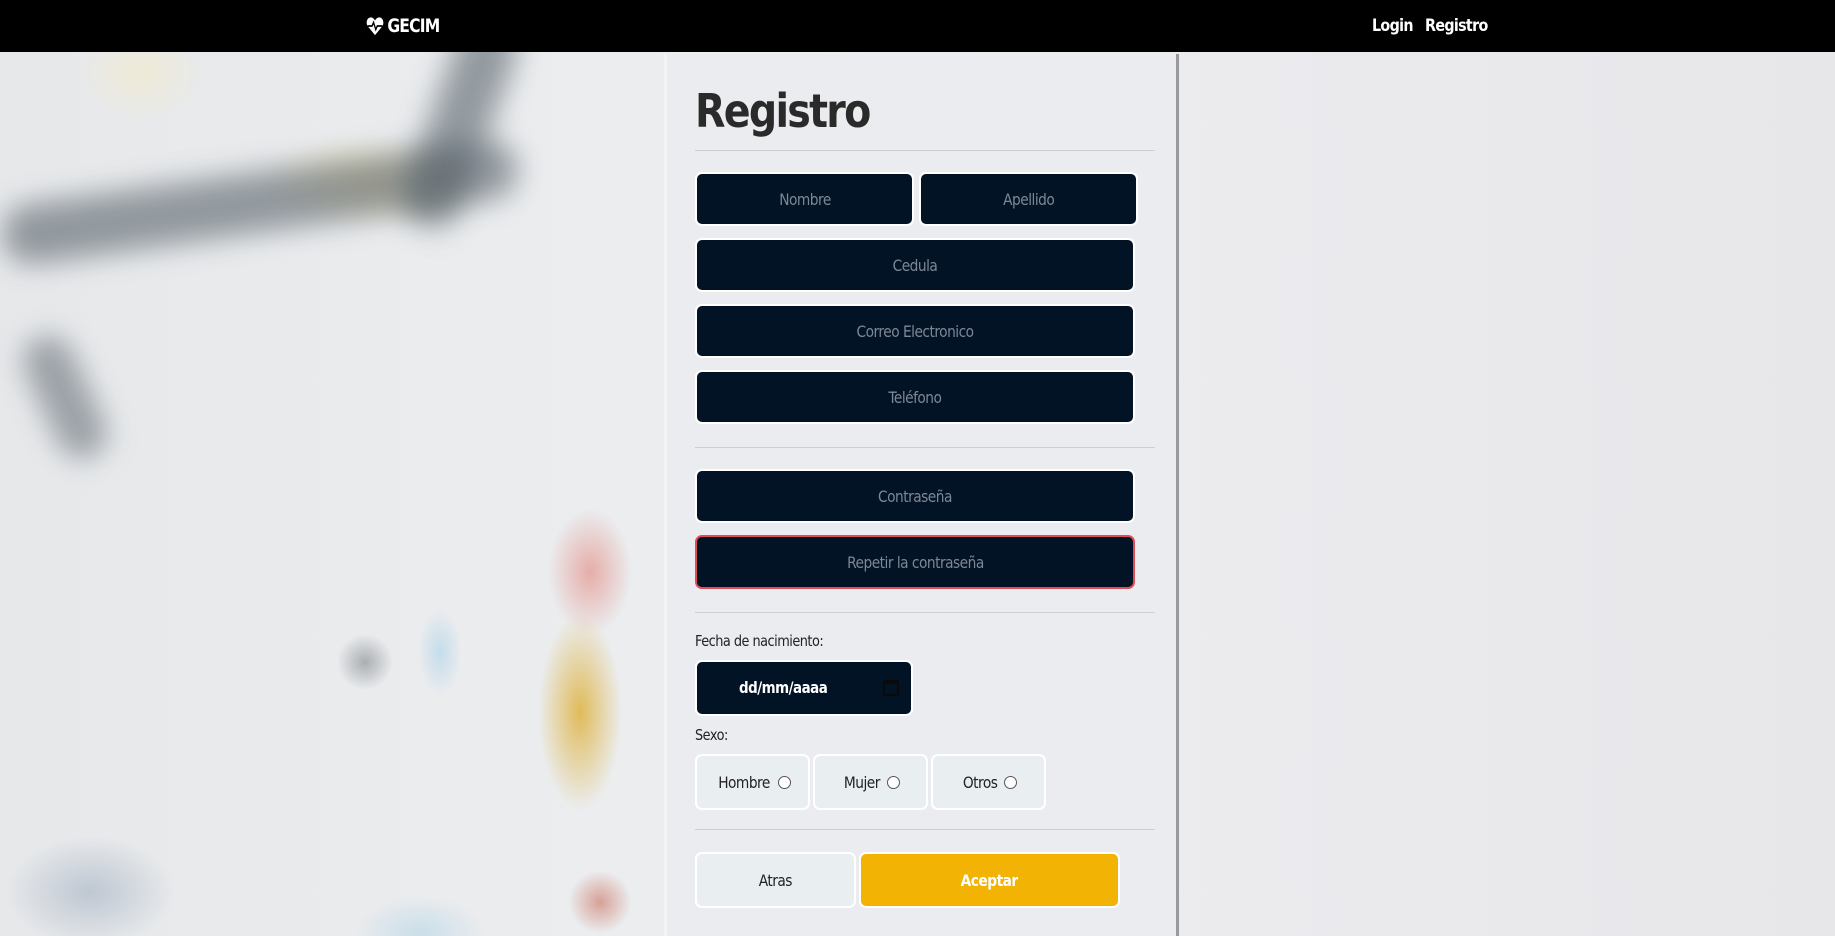 The height and width of the screenshot is (936, 1835). Describe the element at coordinates (711, 735) in the screenshot. I see `sex-label: Sexo:` at that location.